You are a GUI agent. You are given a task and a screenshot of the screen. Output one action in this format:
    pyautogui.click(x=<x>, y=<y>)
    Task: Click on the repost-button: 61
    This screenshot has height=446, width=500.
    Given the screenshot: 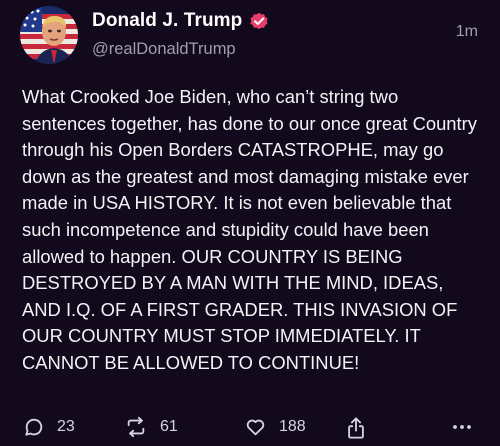 What is the action you would take?
    pyautogui.click(x=151, y=427)
    